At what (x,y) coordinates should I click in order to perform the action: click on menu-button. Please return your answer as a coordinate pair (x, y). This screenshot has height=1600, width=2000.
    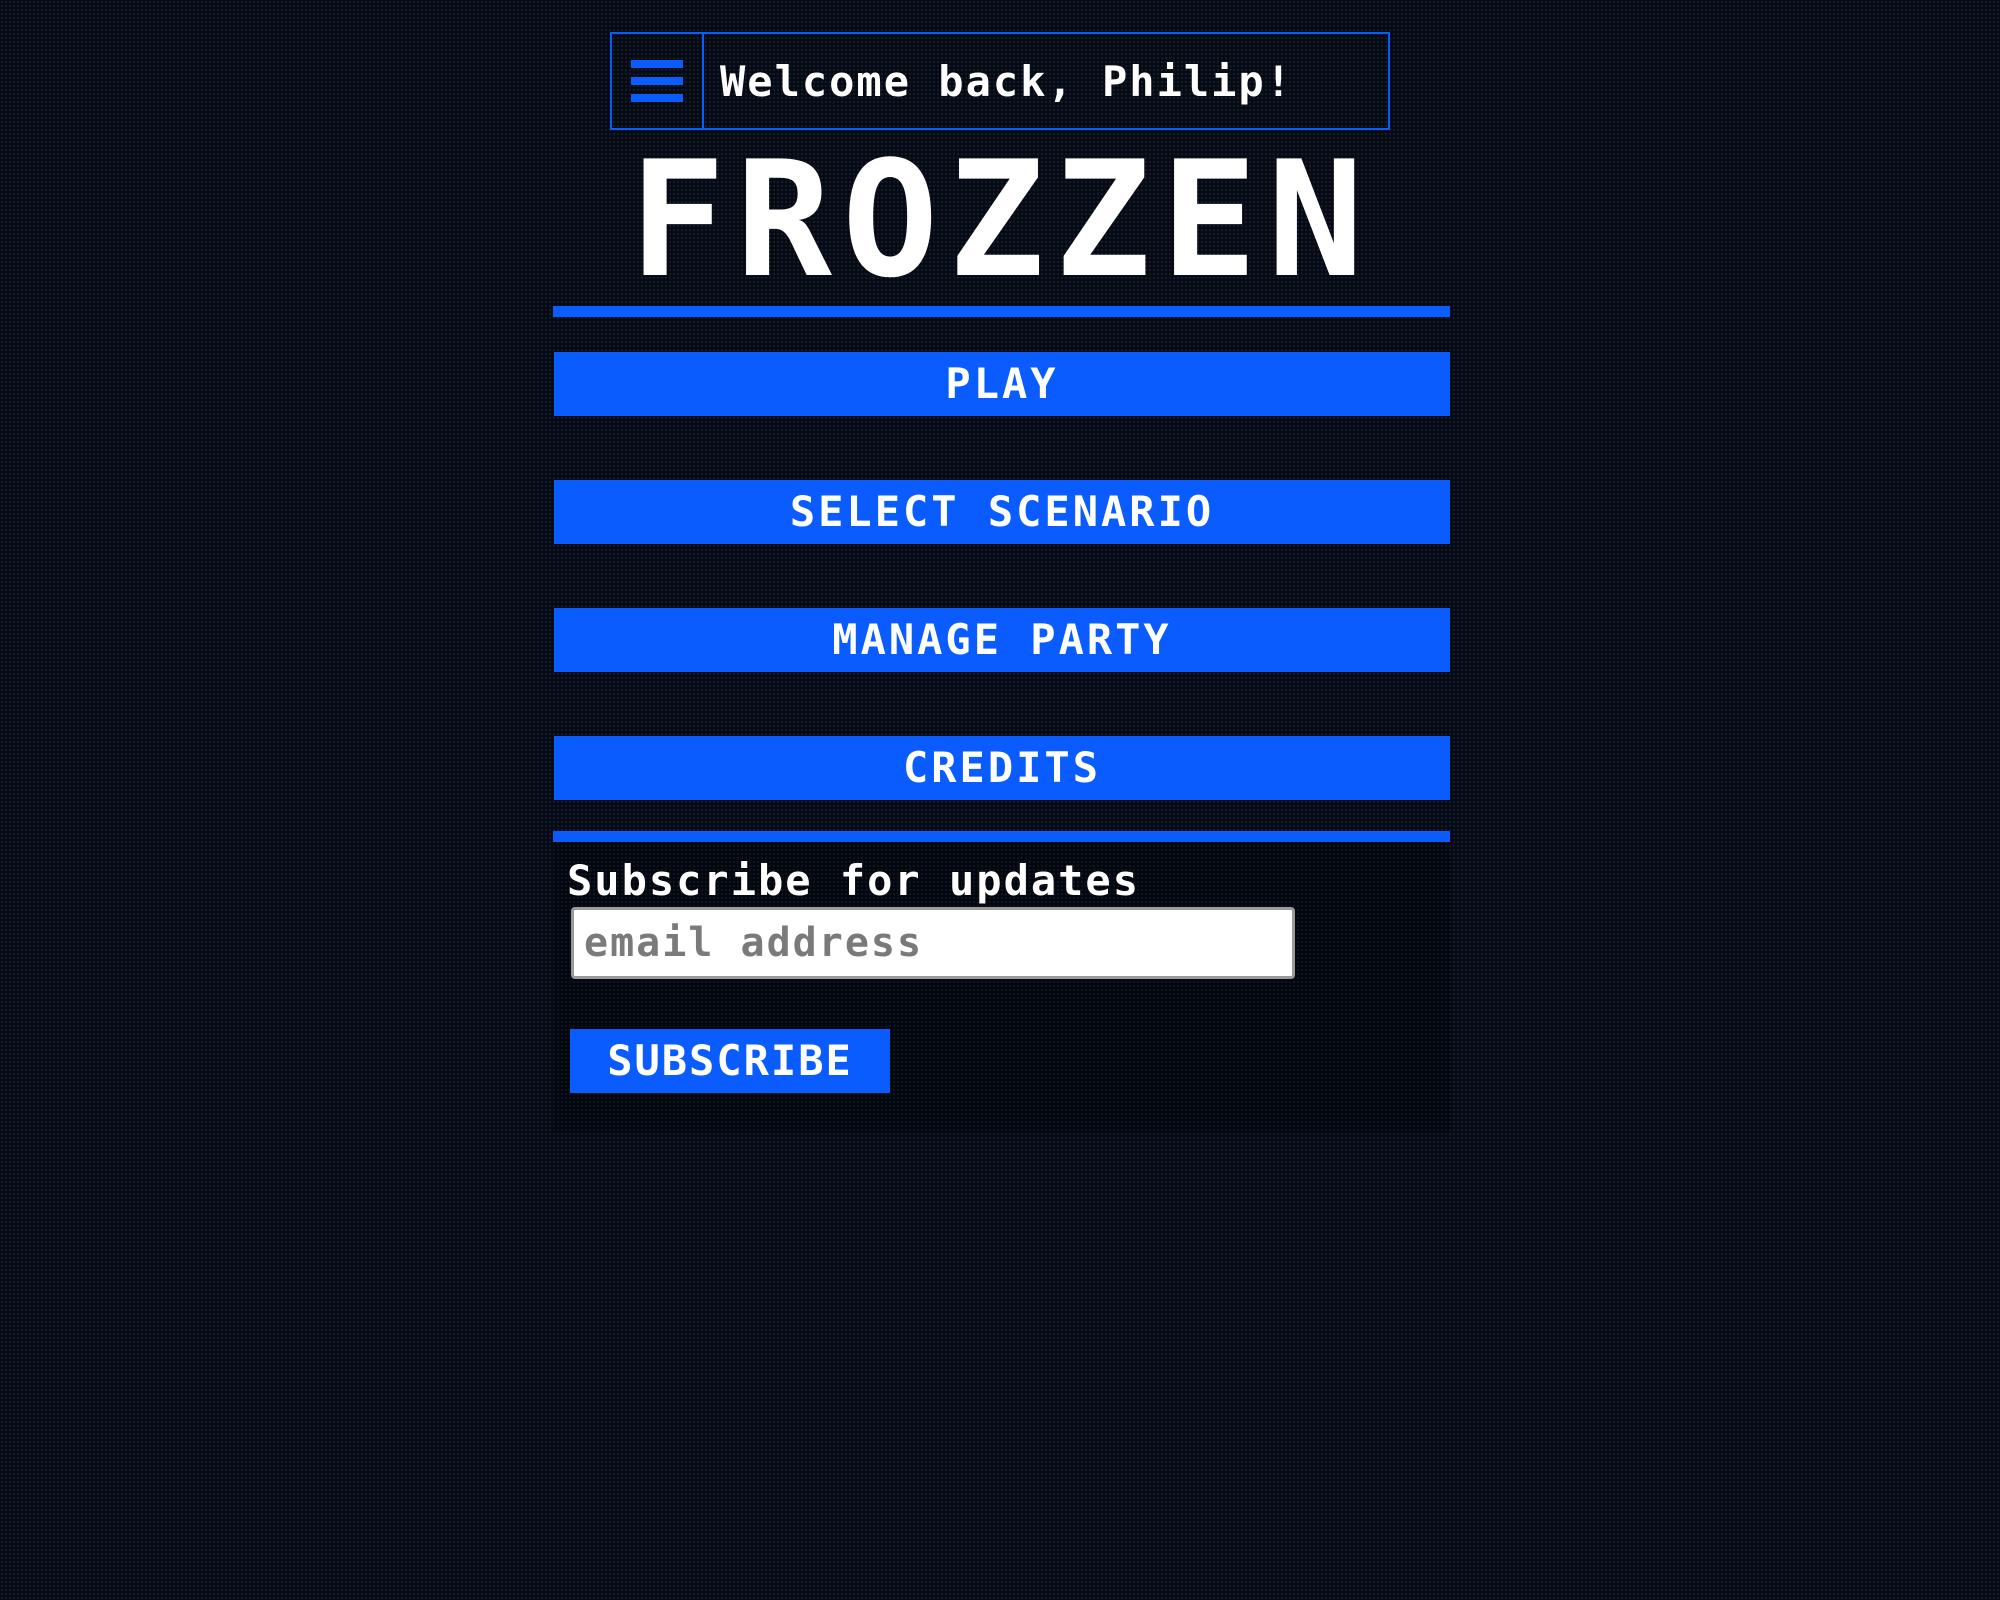
    Looking at the image, I should click on (658, 81).